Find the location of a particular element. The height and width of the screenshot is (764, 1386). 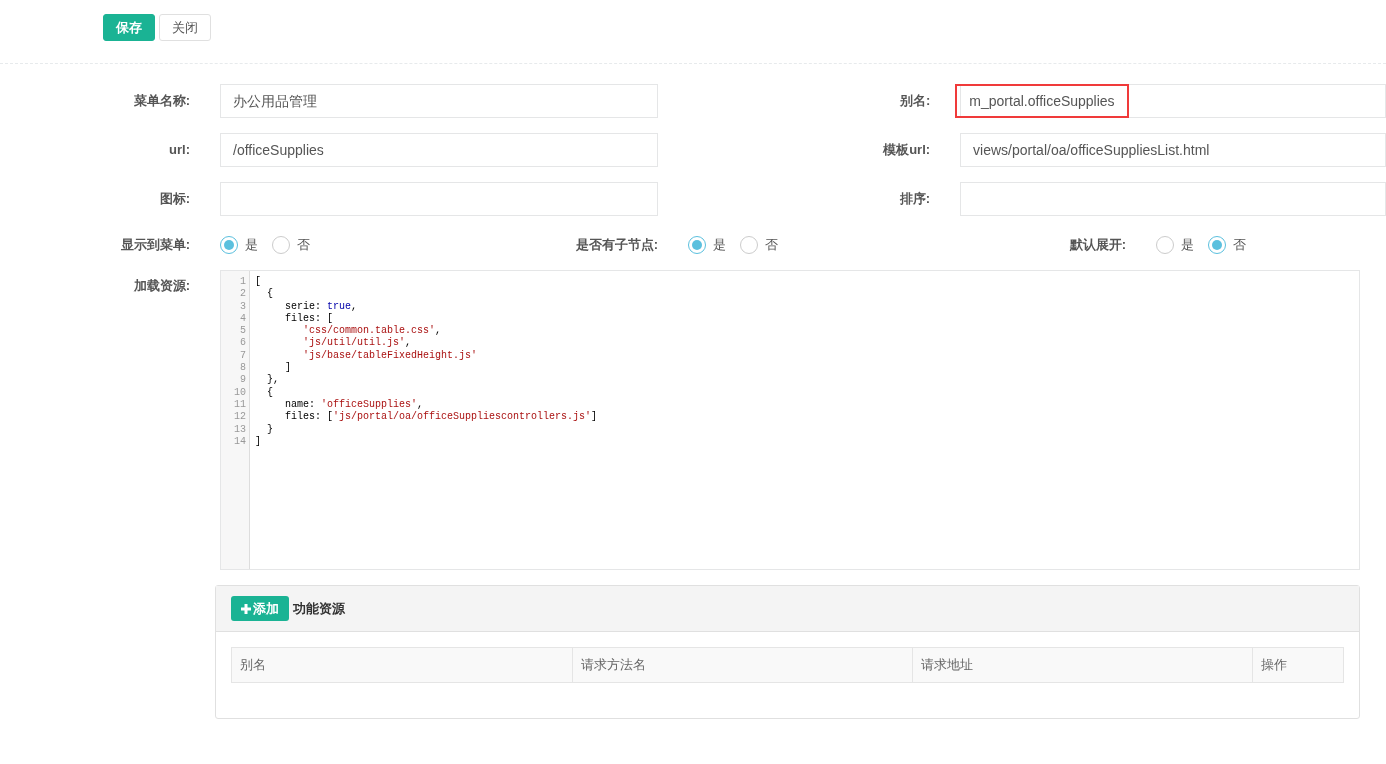

line-number: 7 is located at coordinates (242, 356).